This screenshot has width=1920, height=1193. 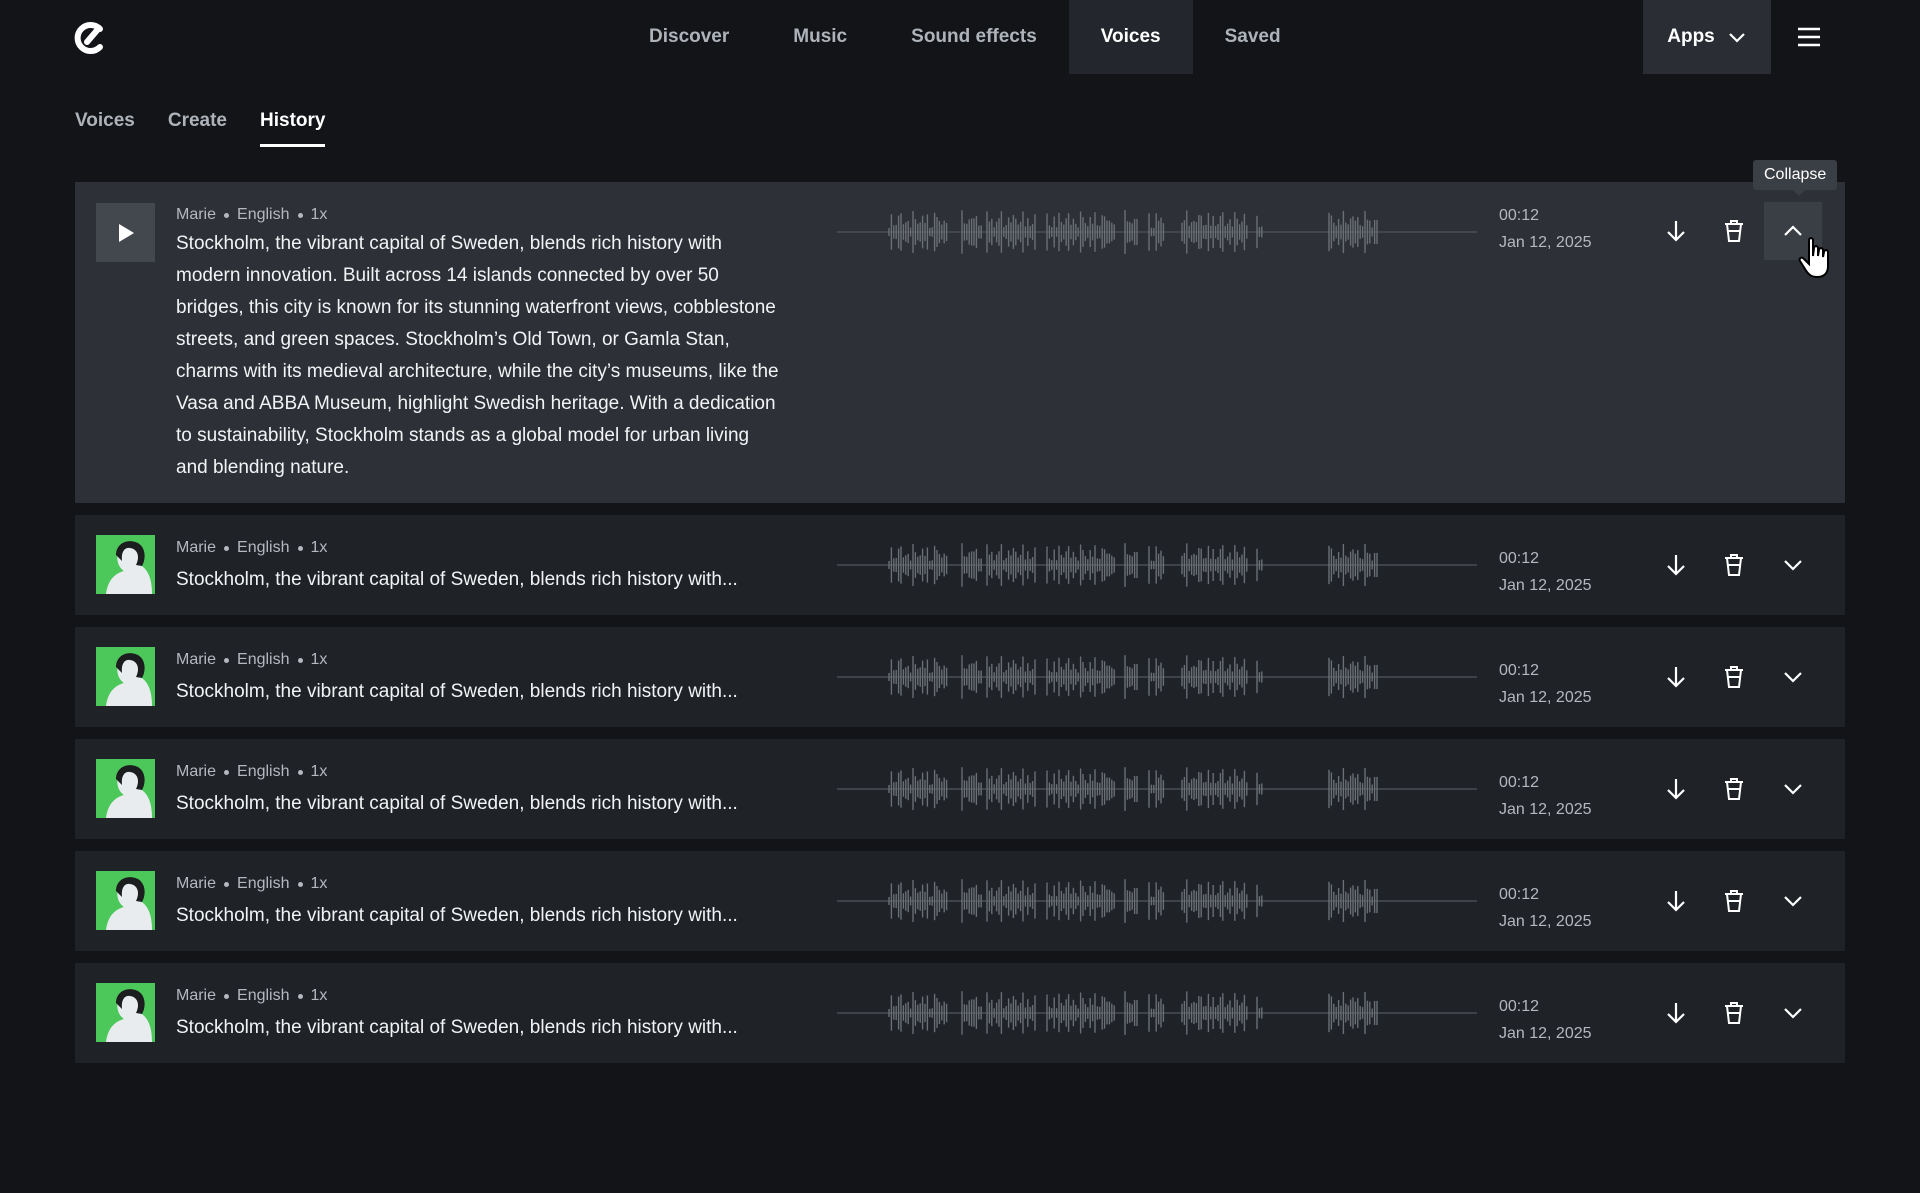 What do you see at coordinates (197, 128) in the screenshot?
I see `tab-create: Create` at bounding box center [197, 128].